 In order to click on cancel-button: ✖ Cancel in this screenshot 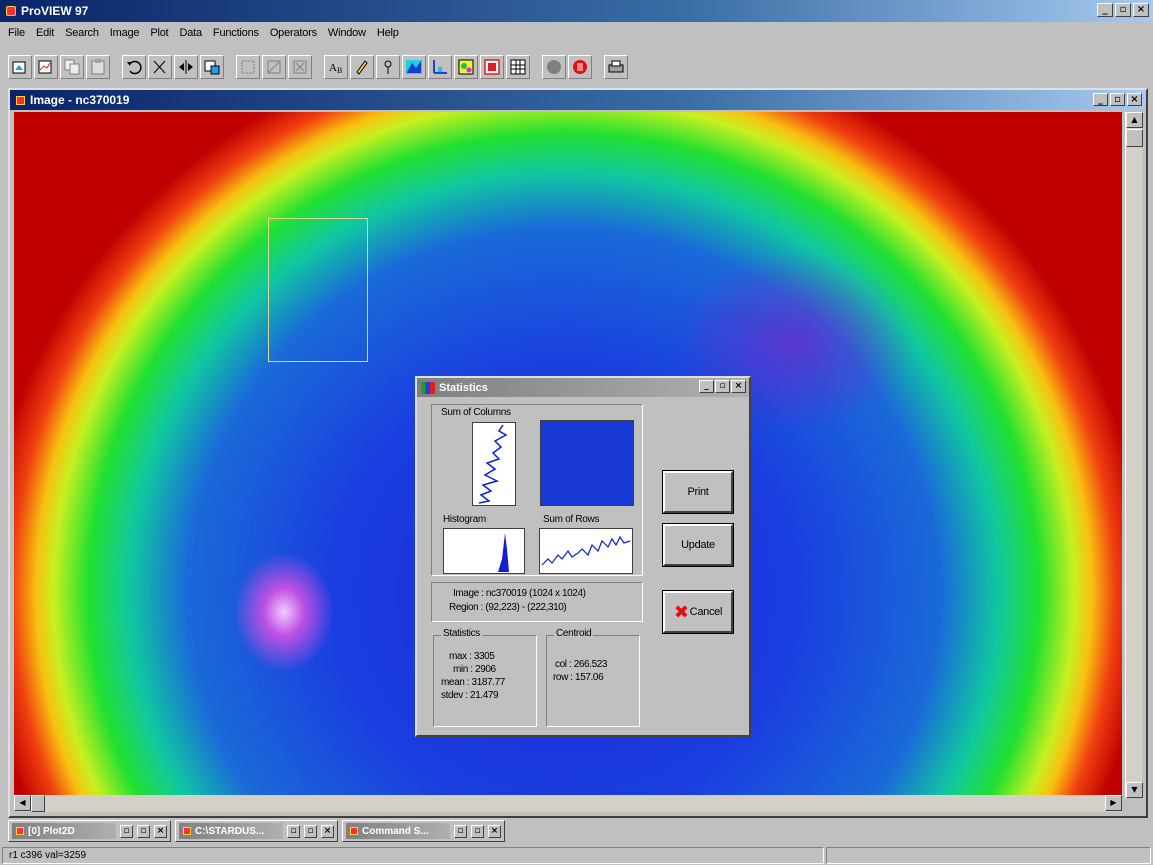, I will do `click(698, 612)`.